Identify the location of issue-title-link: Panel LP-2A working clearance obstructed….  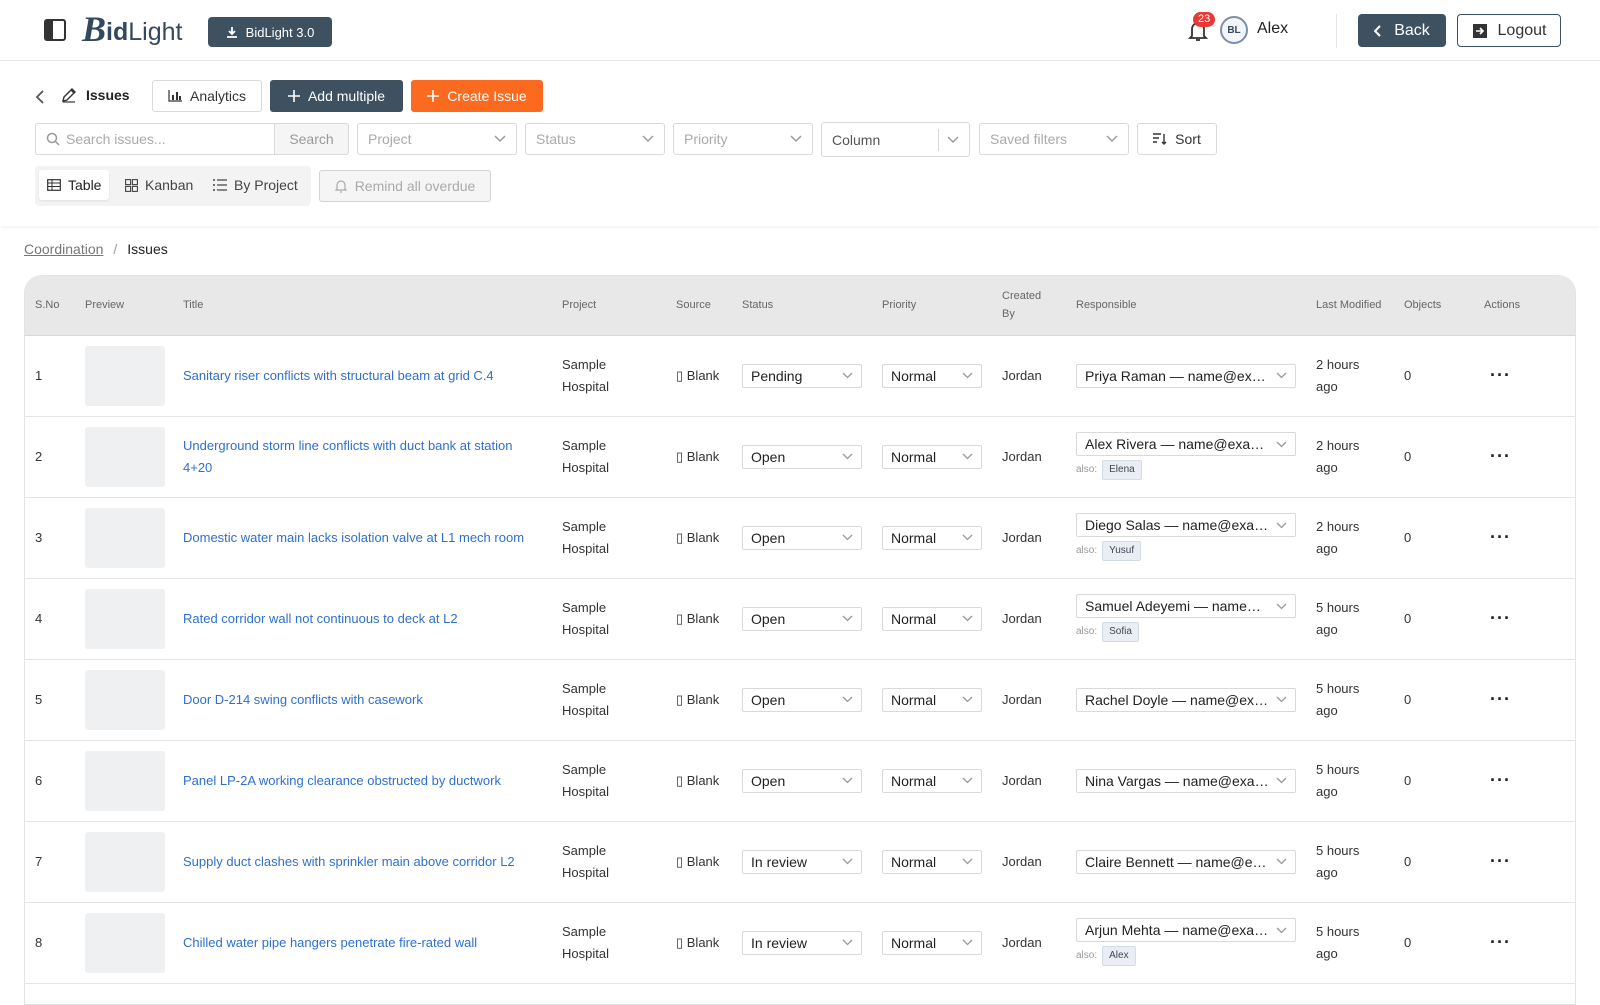
(342, 780).